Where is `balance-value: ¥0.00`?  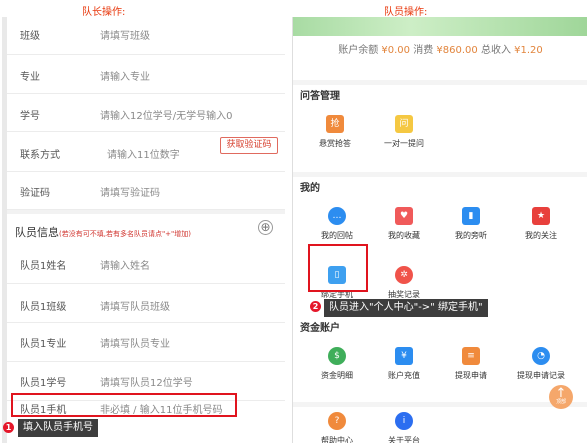 balance-value: ¥0.00 is located at coordinates (396, 50).